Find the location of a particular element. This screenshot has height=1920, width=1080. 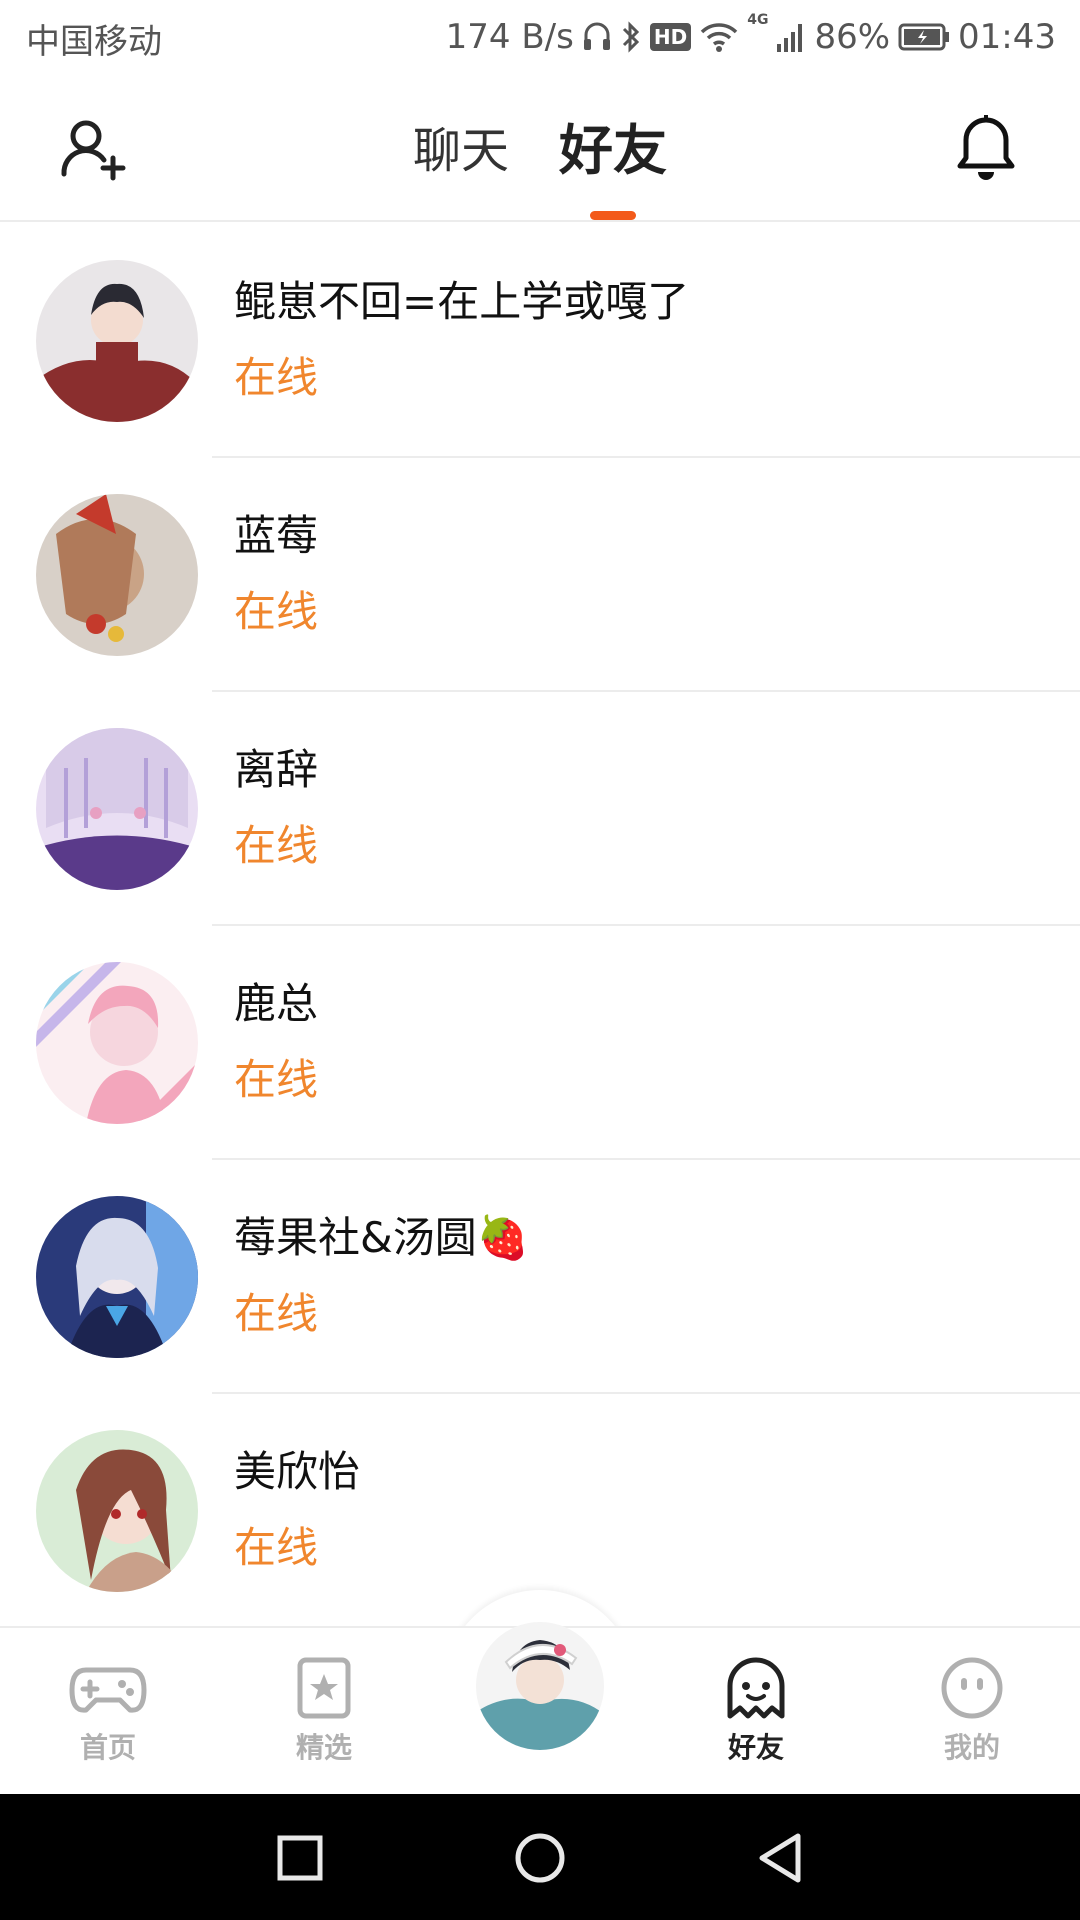

network-type: 4G is located at coordinates (758, 20).